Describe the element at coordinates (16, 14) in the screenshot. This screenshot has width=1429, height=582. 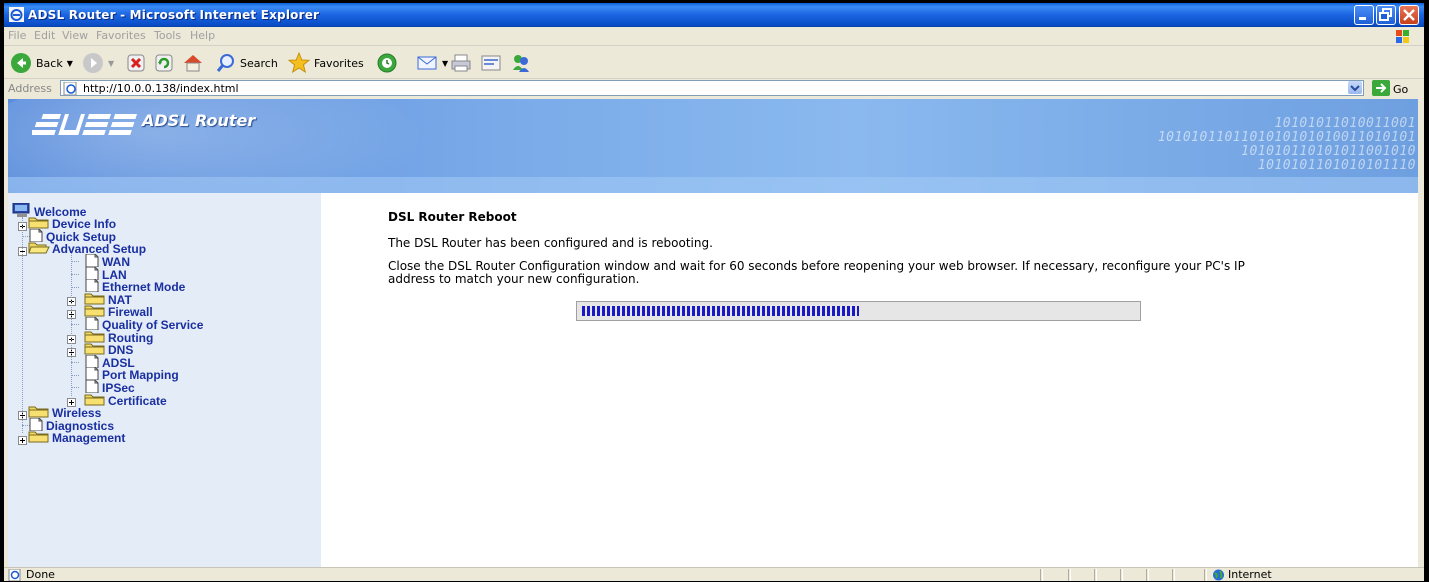
I see `ie-icon` at that location.